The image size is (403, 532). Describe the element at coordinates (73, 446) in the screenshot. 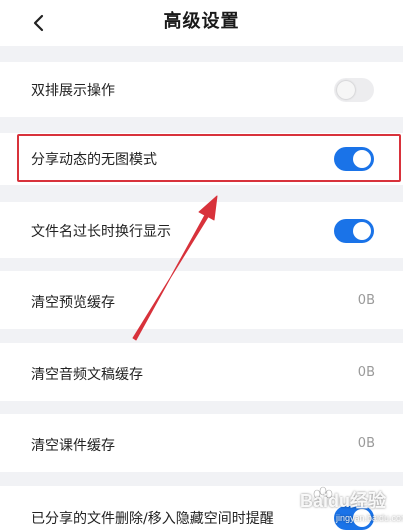

I see `setting-label: 清空课件缓存` at that location.